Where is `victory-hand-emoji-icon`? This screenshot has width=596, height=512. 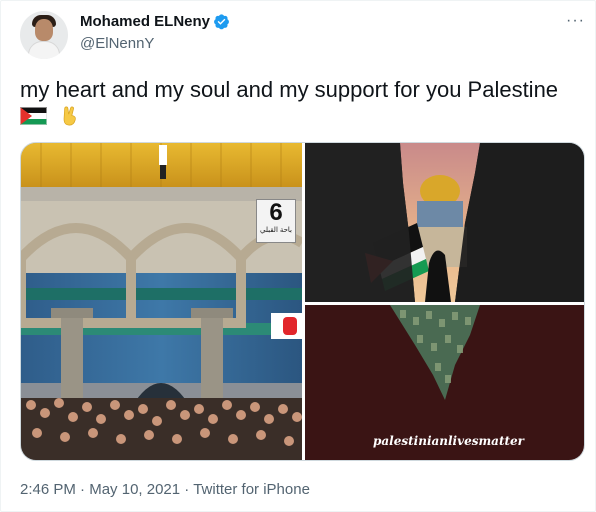 victory-hand-emoji-icon is located at coordinates (69, 116).